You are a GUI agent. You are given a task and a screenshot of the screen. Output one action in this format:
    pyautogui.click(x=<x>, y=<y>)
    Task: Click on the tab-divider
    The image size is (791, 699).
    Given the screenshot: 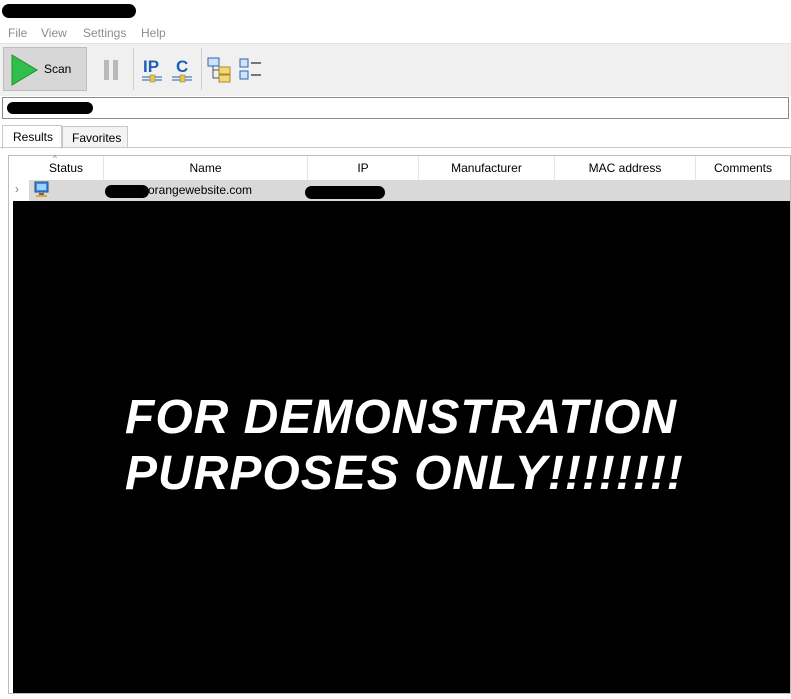 What is the action you would take?
    pyautogui.click(x=395, y=147)
    